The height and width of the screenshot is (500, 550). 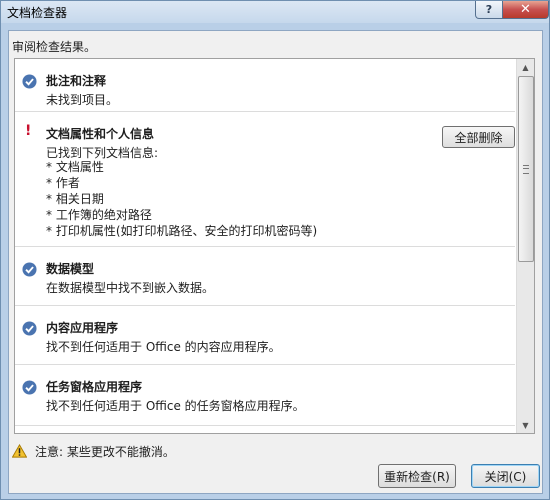 I want to click on found-info-item: * 文档属性, so click(x=75, y=167).